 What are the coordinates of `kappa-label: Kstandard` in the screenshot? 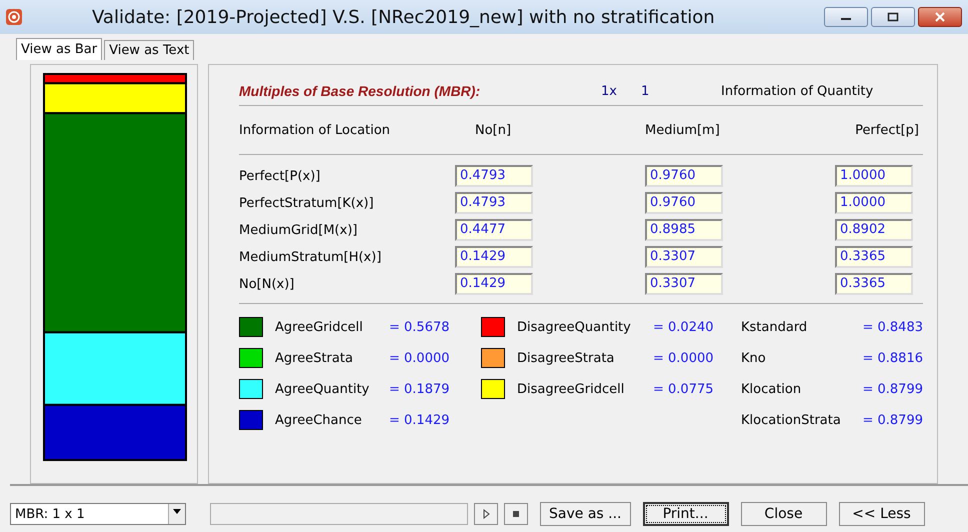 It's located at (774, 327).